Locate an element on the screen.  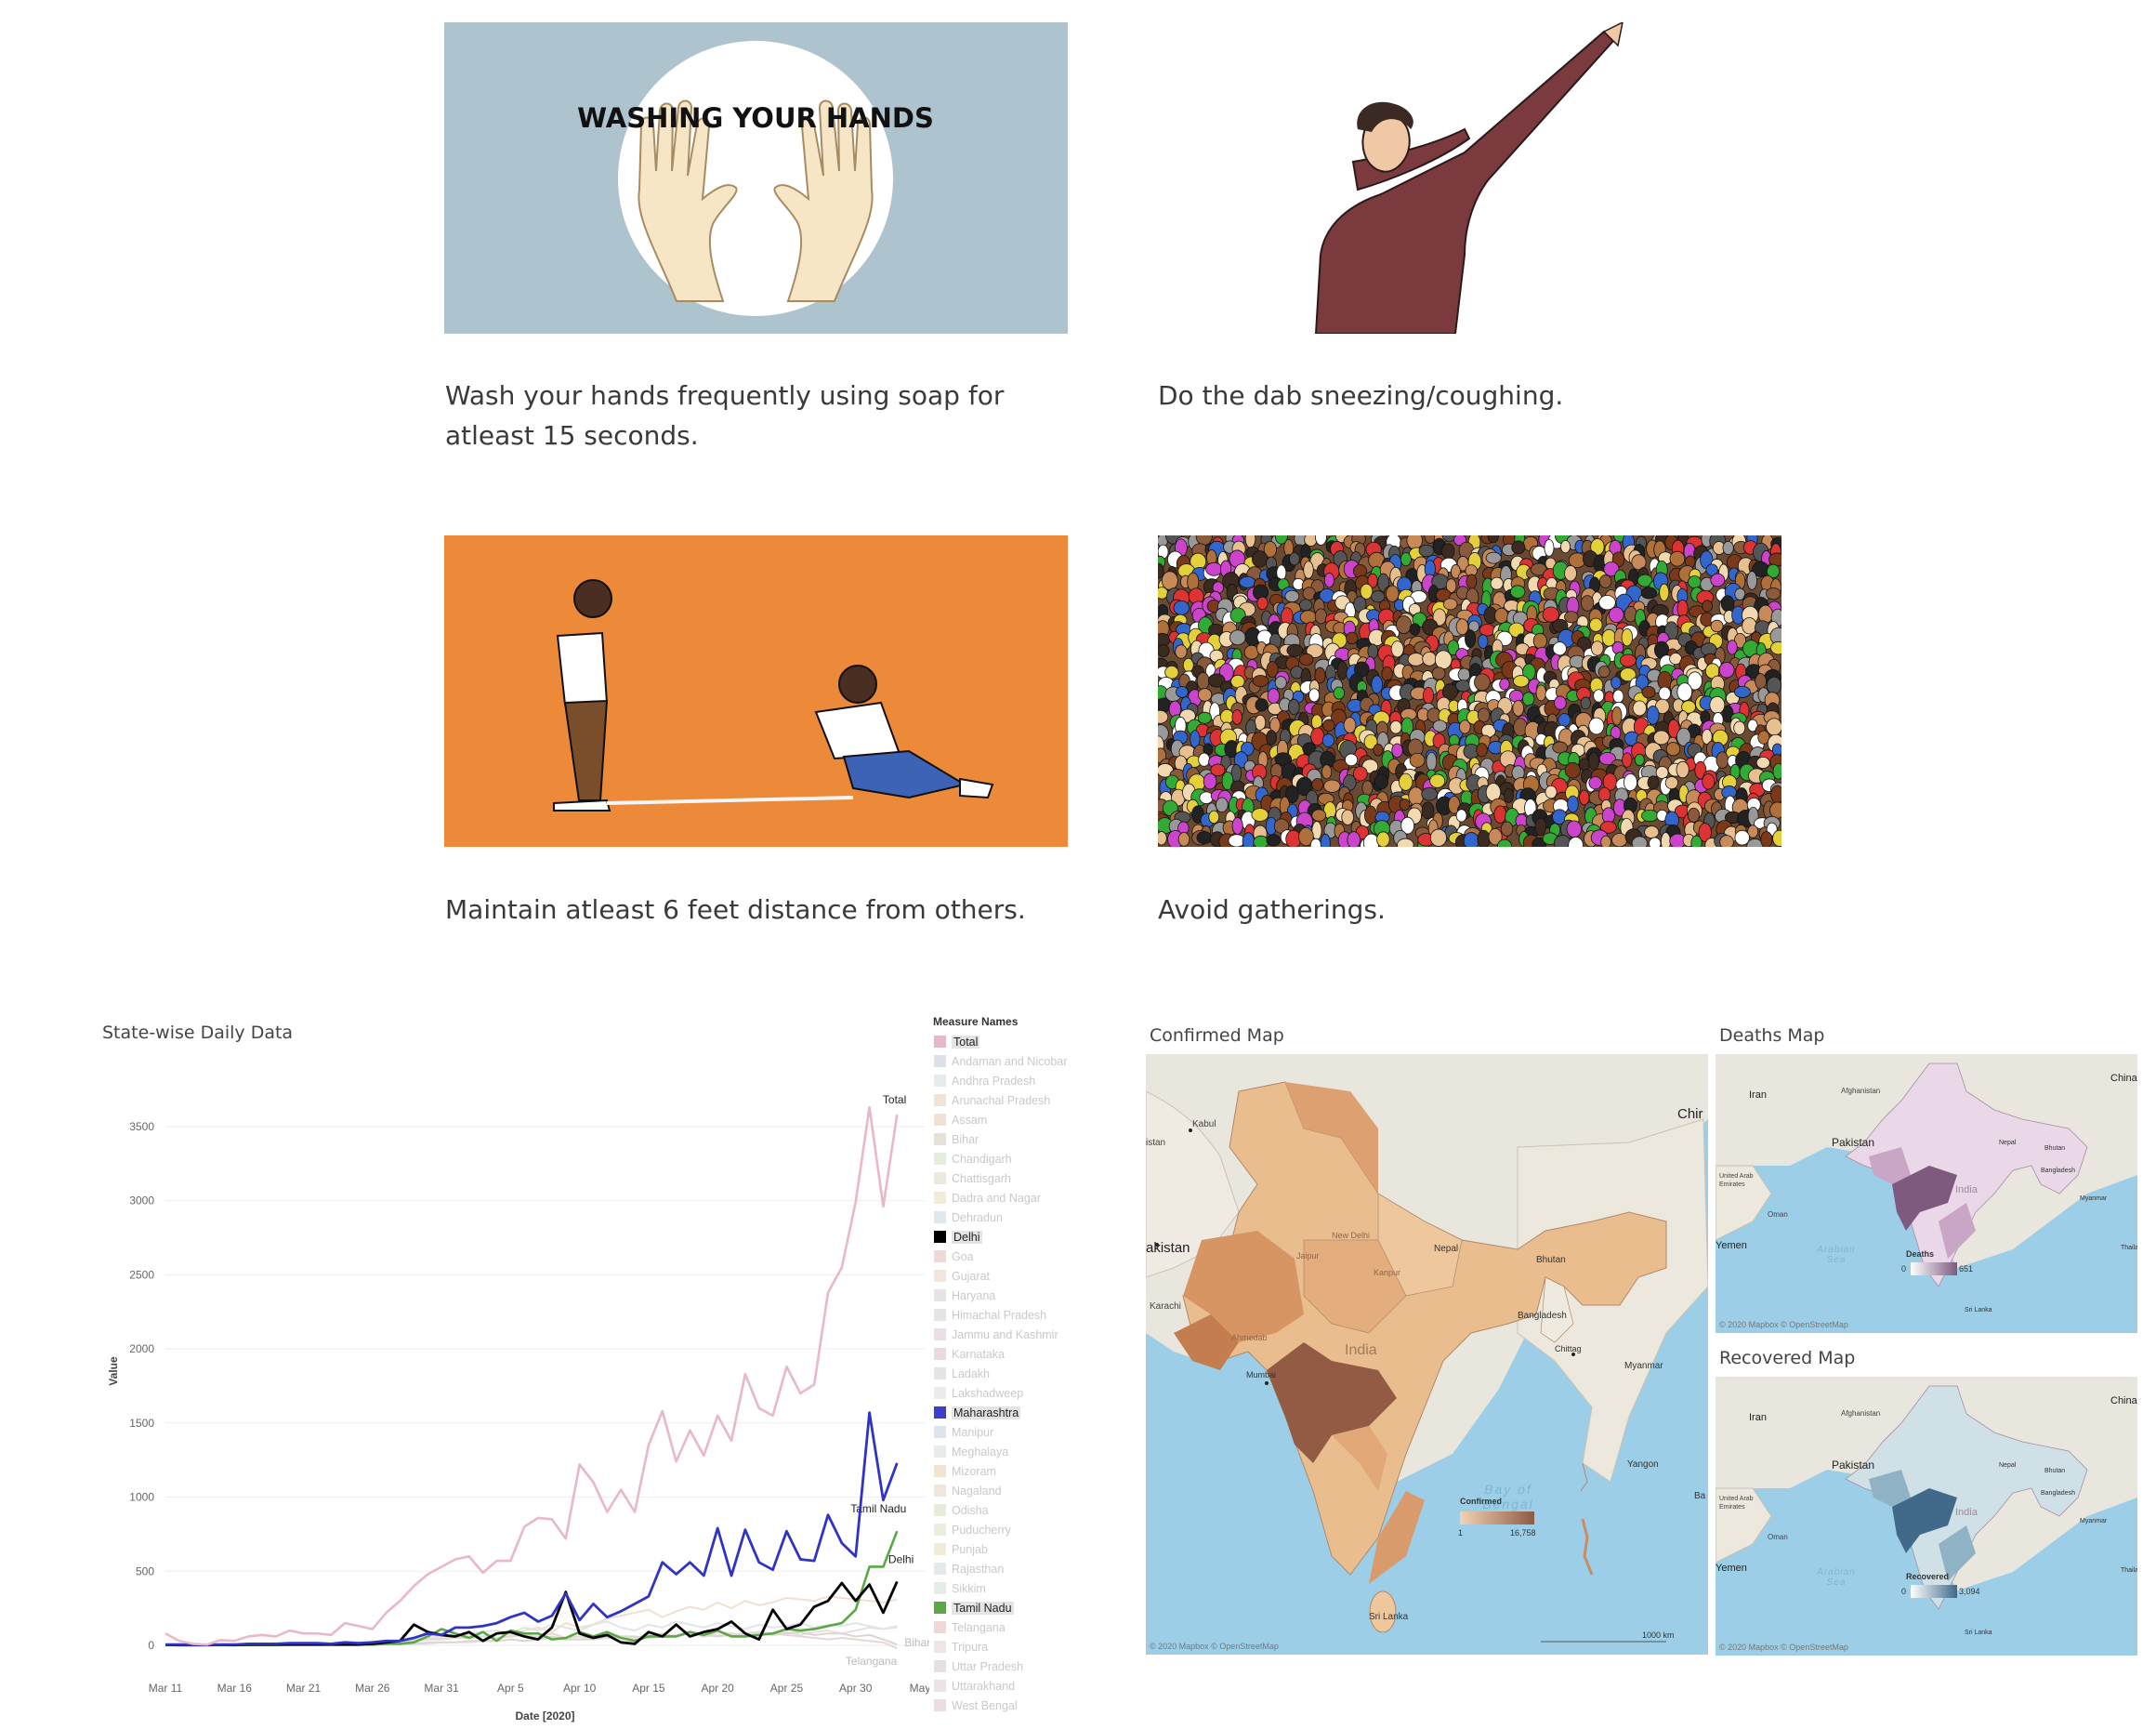
legend-item: Bihar is located at coordinates (957, 1139).